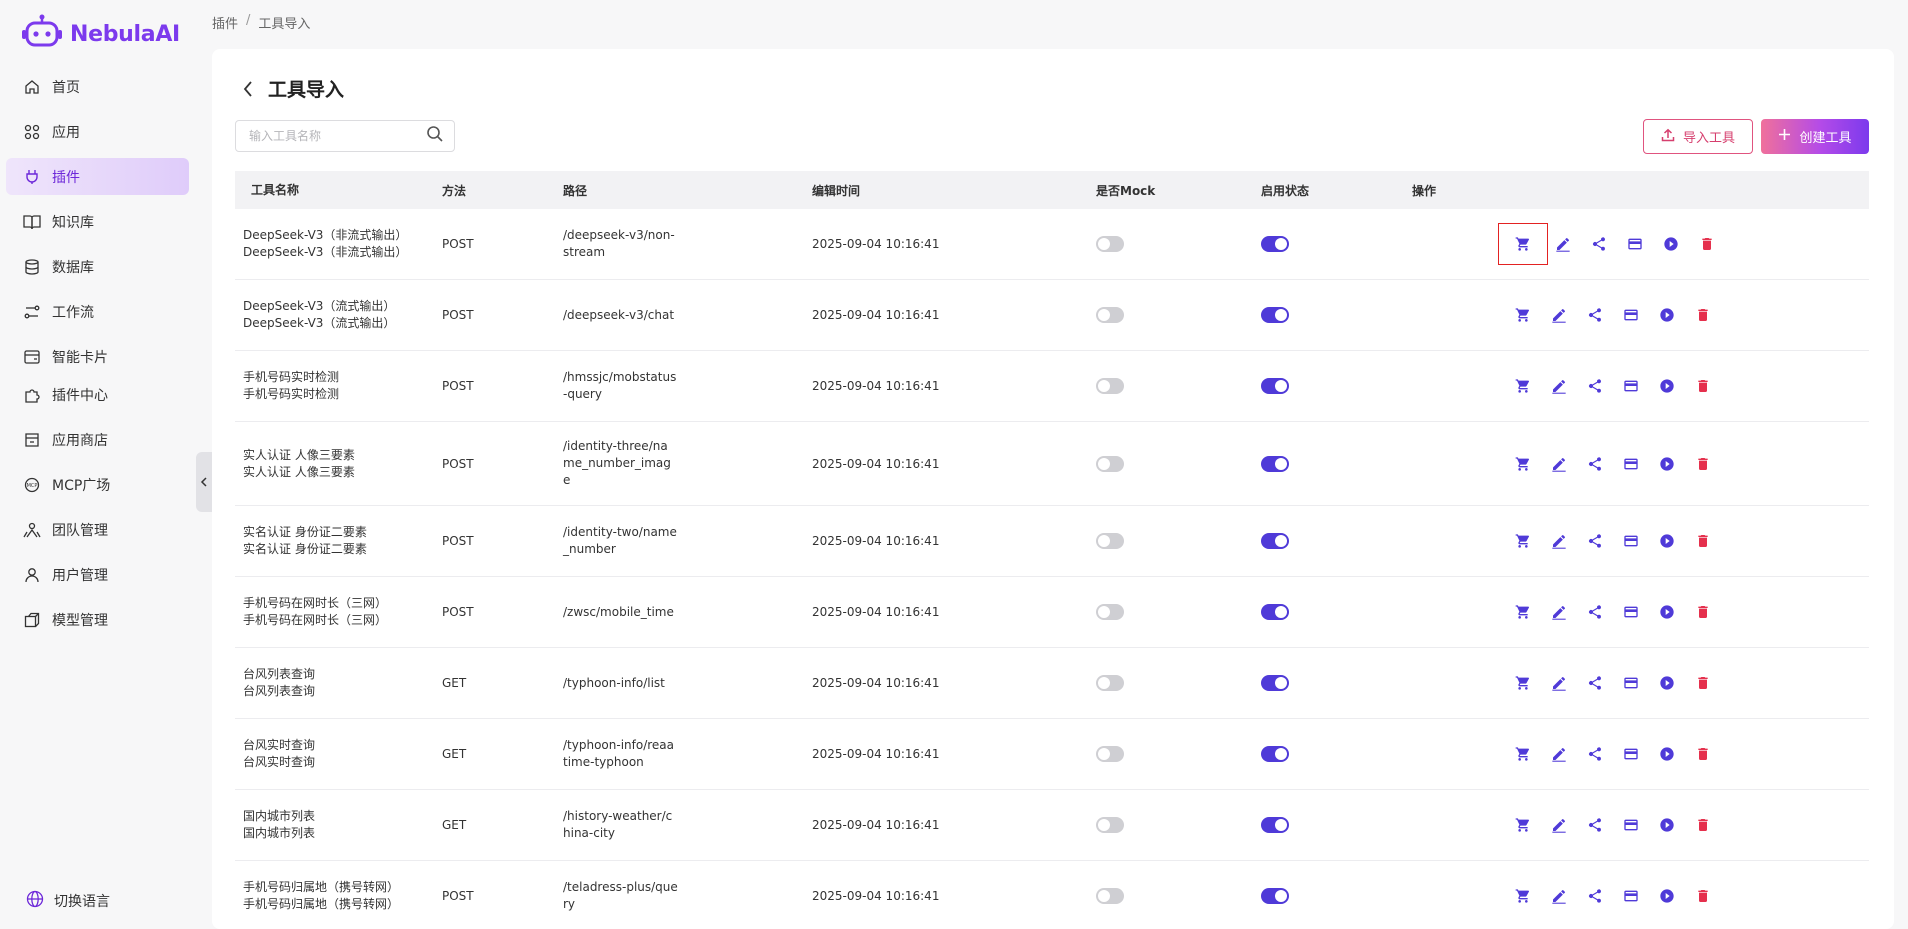 The width and height of the screenshot is (1908, 929). What do you see at coordinates (97, 221) in the screenshot?
I see `sidebar-item-knowledge: 知识库` at bounding box center [97, 221].